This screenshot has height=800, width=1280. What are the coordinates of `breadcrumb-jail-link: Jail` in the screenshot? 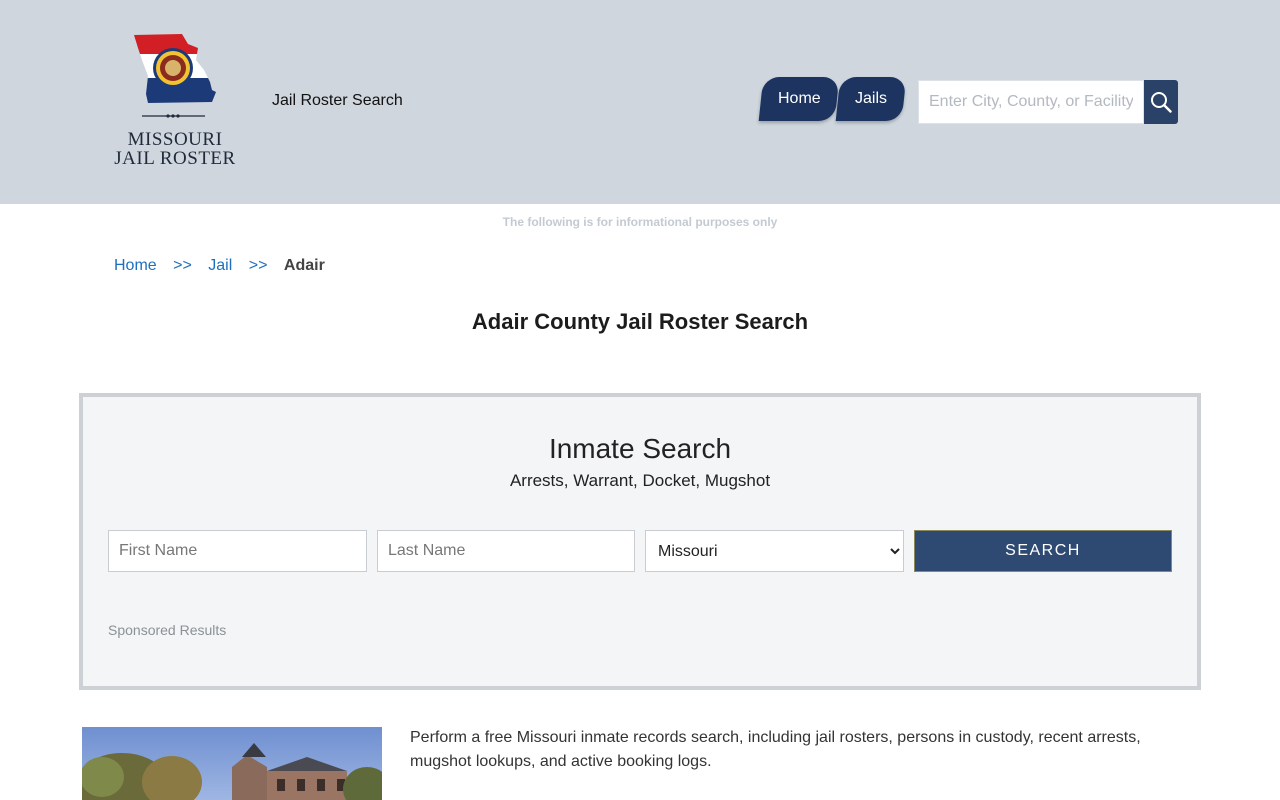 It's located at (220, 265).